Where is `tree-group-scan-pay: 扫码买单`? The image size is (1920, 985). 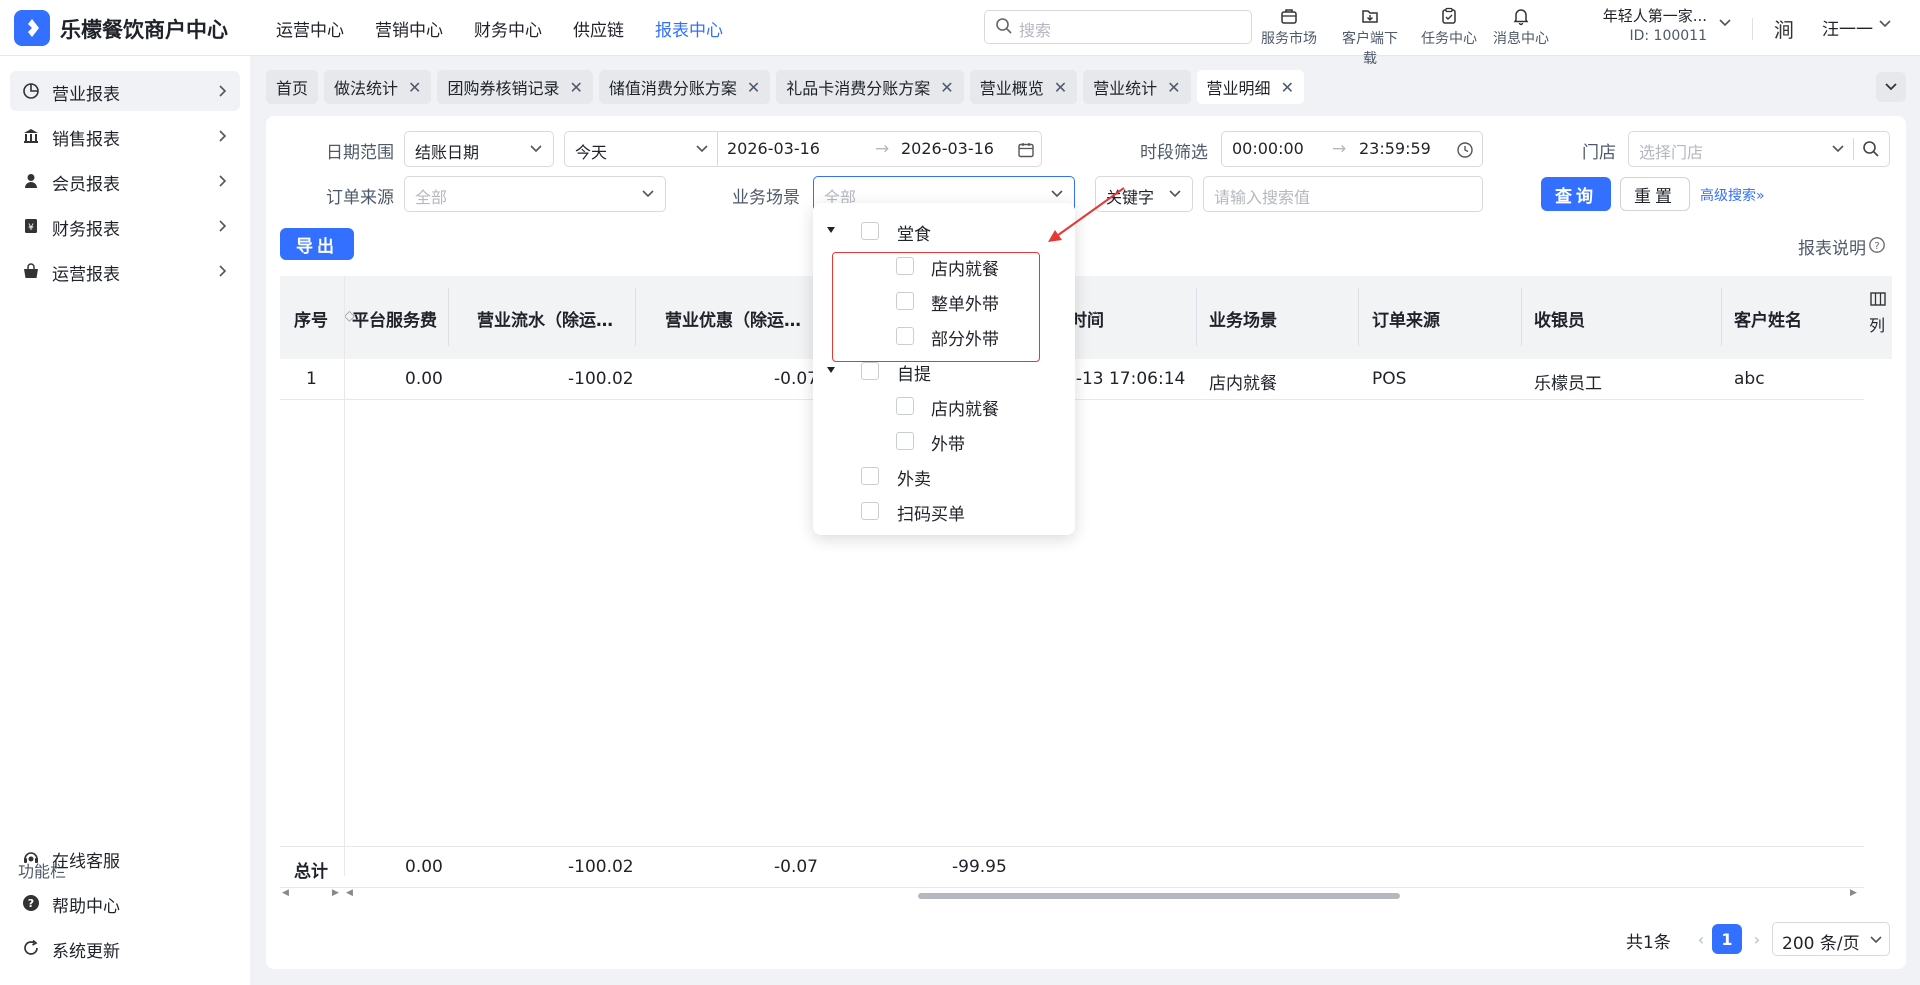
tree-group-scan-pay: 扫码买单 is located at coordinates (942, 511).